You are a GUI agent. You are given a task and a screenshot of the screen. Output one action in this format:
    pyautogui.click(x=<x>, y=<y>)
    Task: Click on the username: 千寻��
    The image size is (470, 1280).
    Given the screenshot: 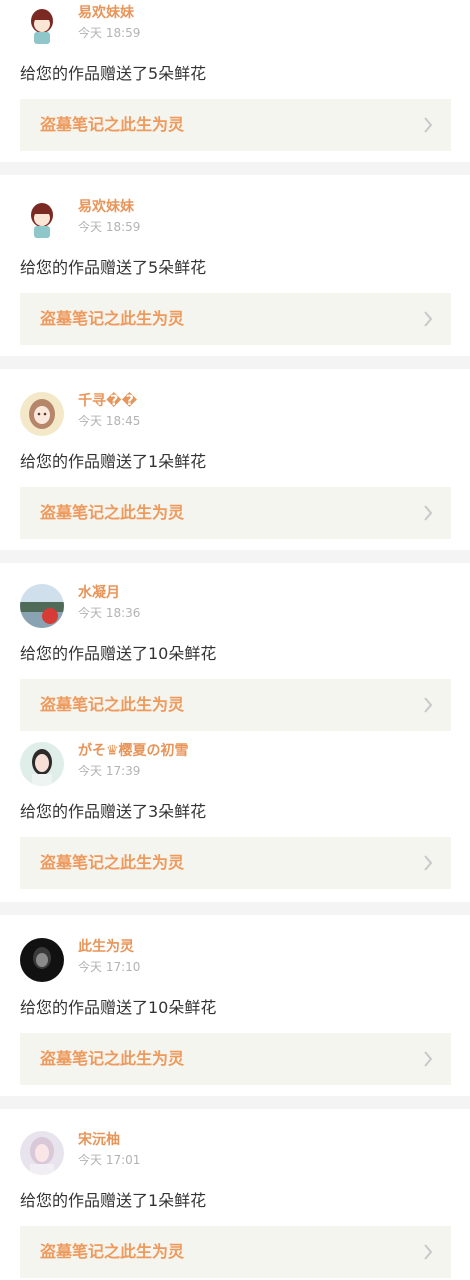 What is the action you would take?
    pyautogui.click(x=107, y=401)
    